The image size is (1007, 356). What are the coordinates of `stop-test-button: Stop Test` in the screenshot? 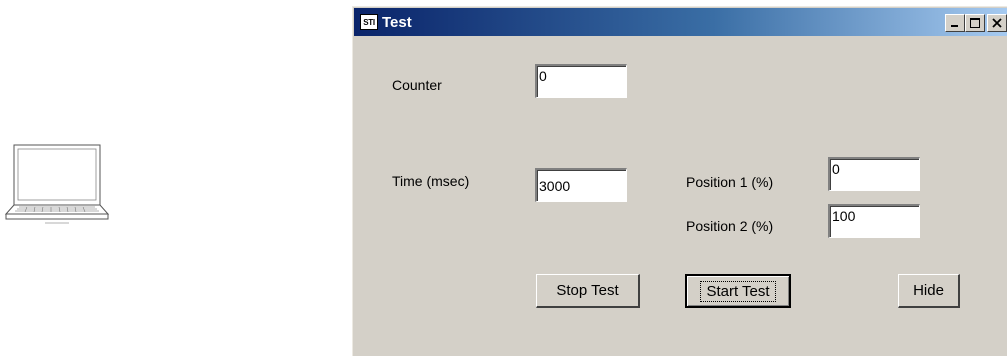 It's located at (588, 291).